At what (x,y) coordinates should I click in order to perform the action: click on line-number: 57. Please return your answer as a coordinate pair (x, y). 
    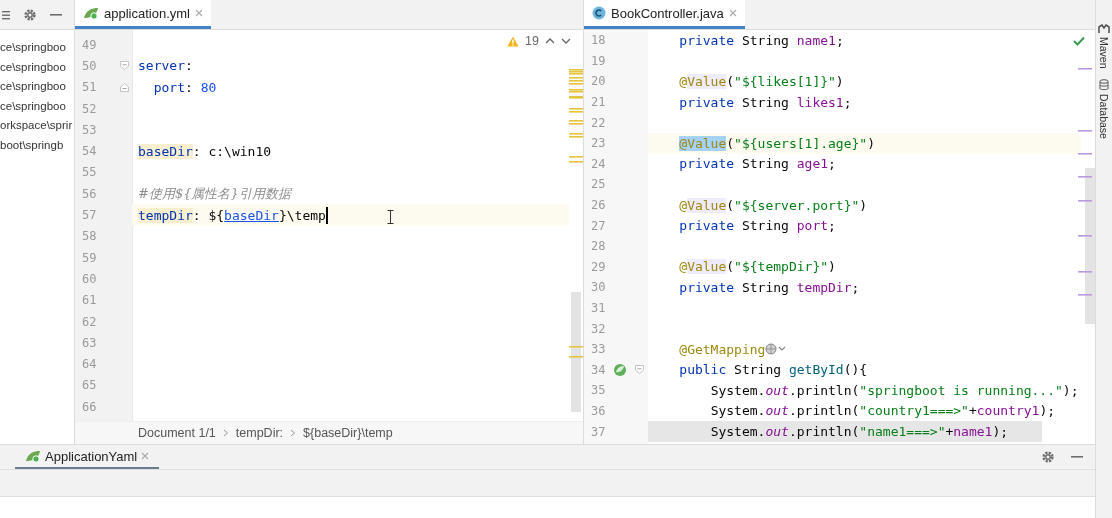
    Looking at the image, I should click on (90, 215).